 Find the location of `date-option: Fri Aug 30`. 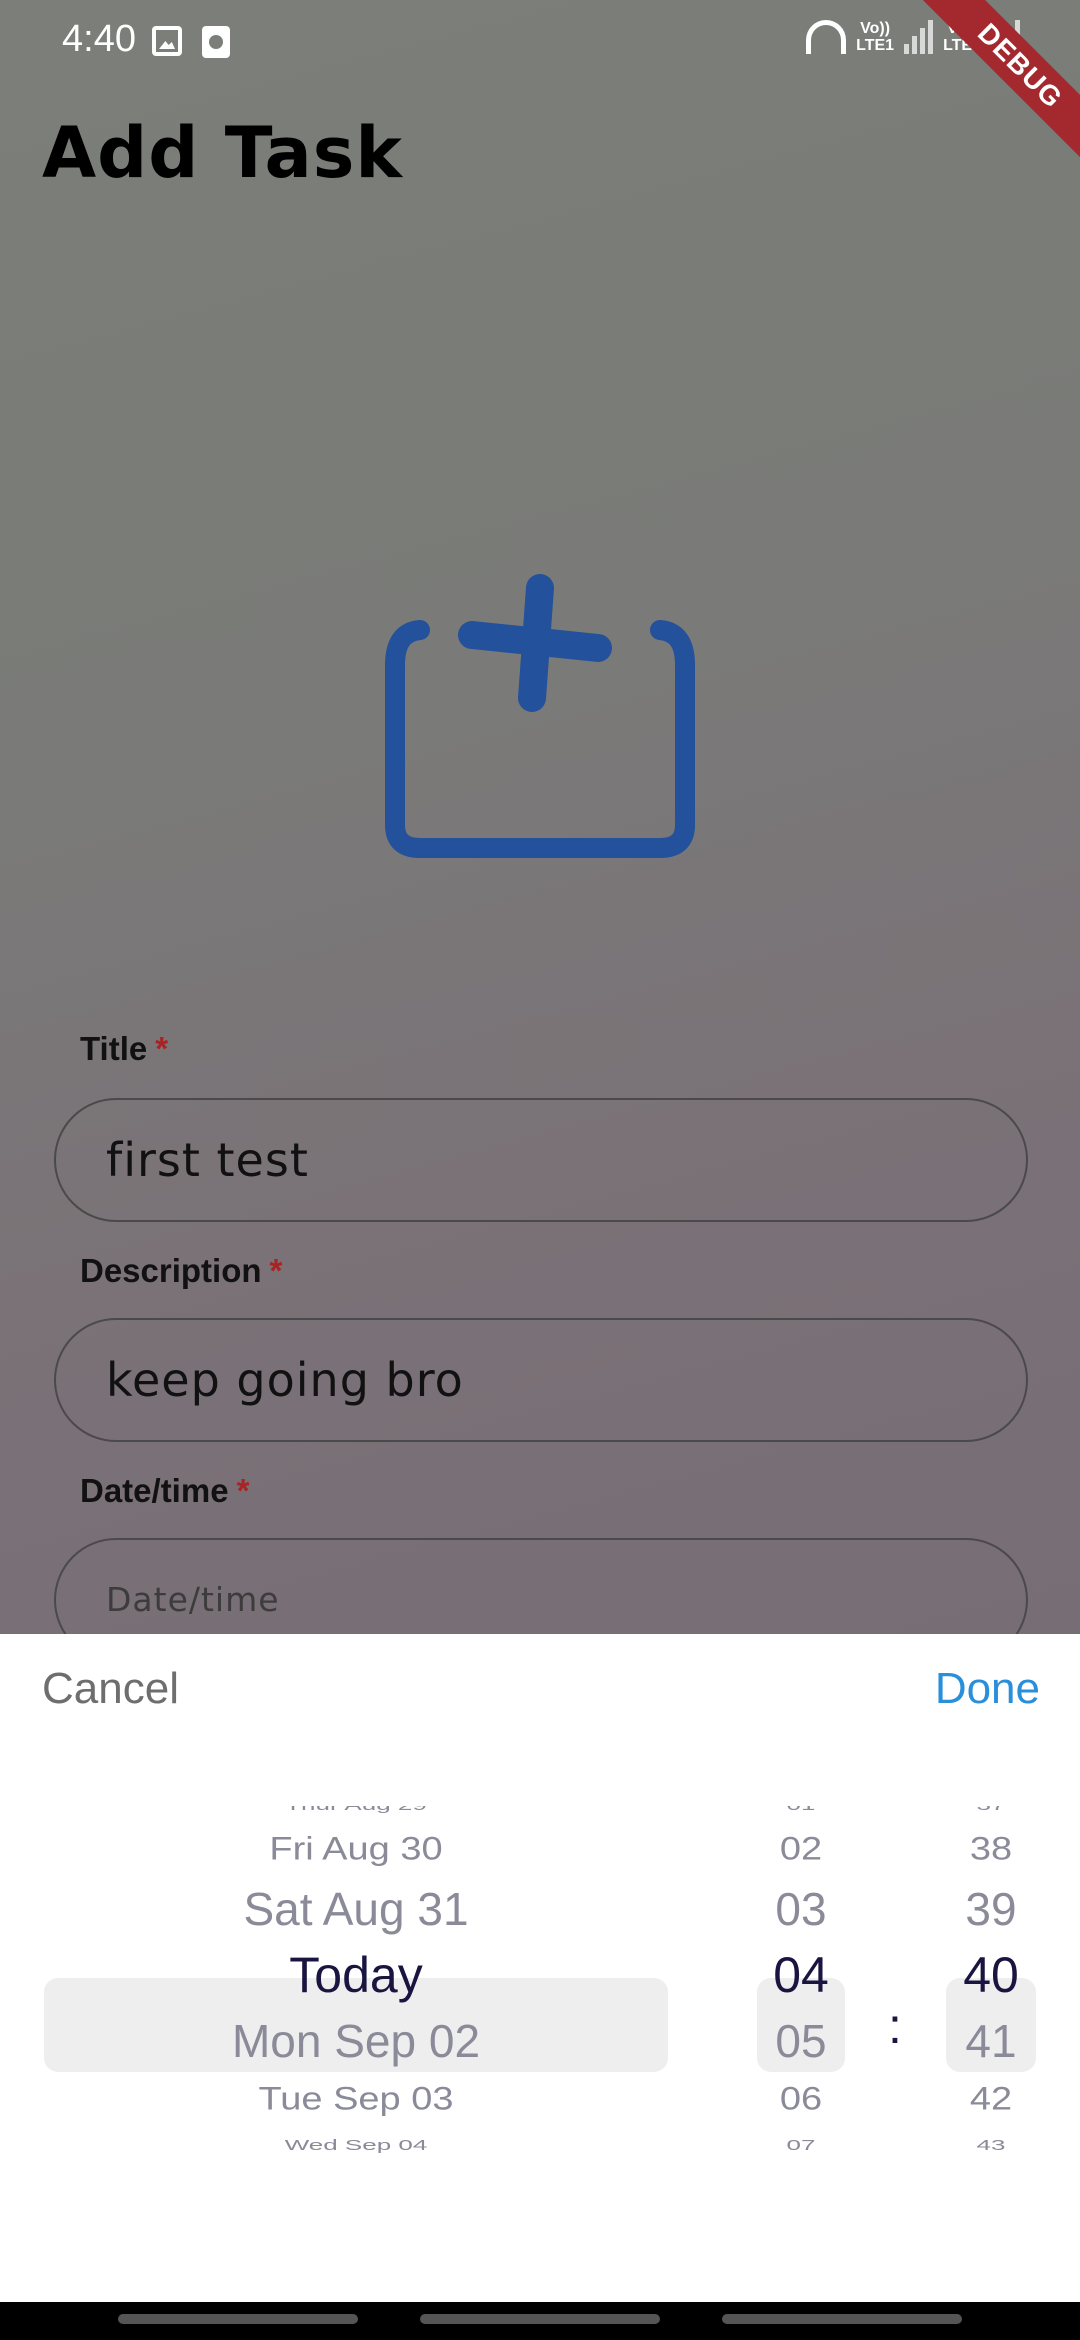

date-option: Fri Aug 30 is located at coordinates (356, 1849).